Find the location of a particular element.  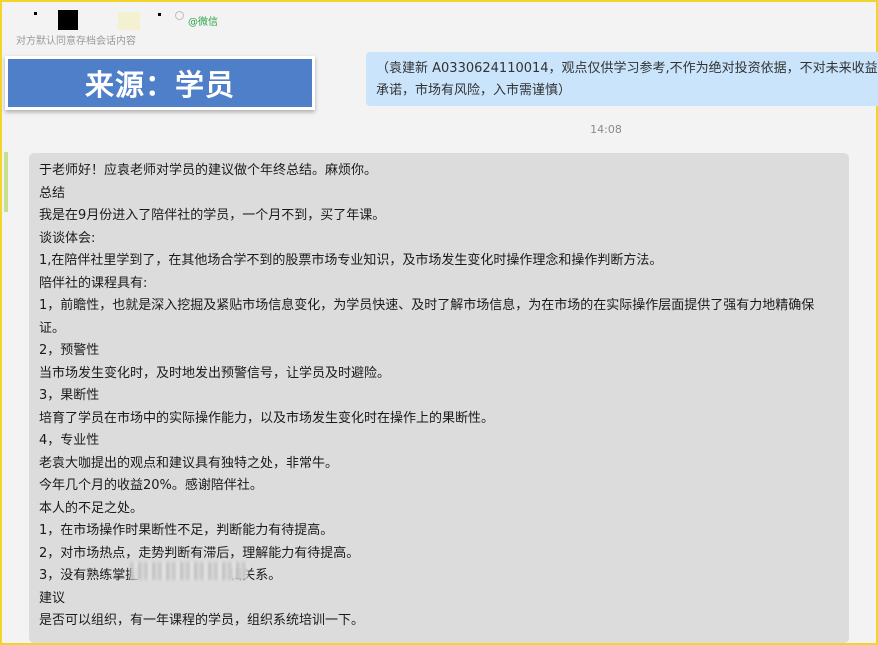

message-line: 本人的不足之处。 is located at coordinates (91, 508).